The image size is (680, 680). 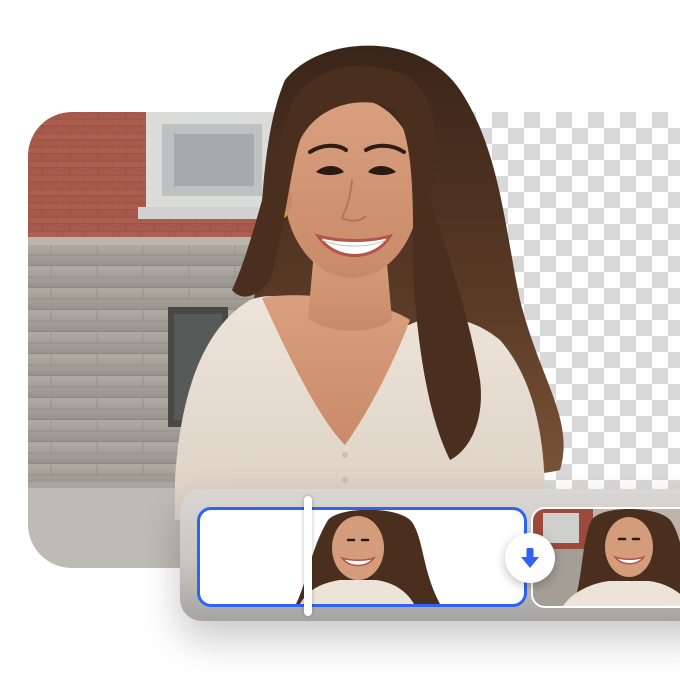 I want to click on arrow-down-icon, so click(x=530, y=558).